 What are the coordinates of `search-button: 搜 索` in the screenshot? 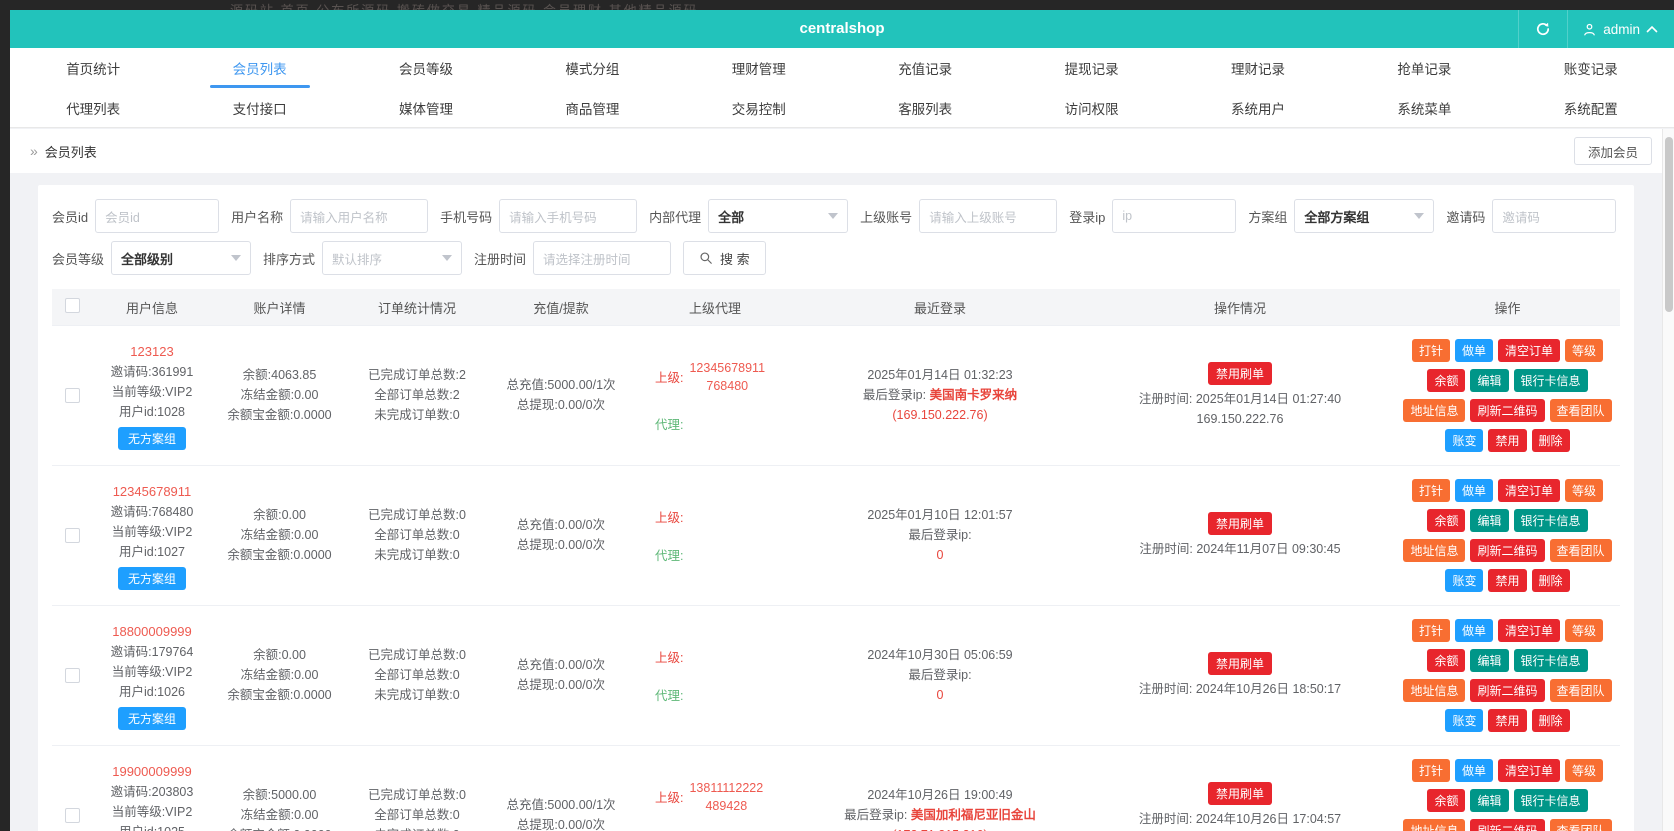 It's located at (724, 258).